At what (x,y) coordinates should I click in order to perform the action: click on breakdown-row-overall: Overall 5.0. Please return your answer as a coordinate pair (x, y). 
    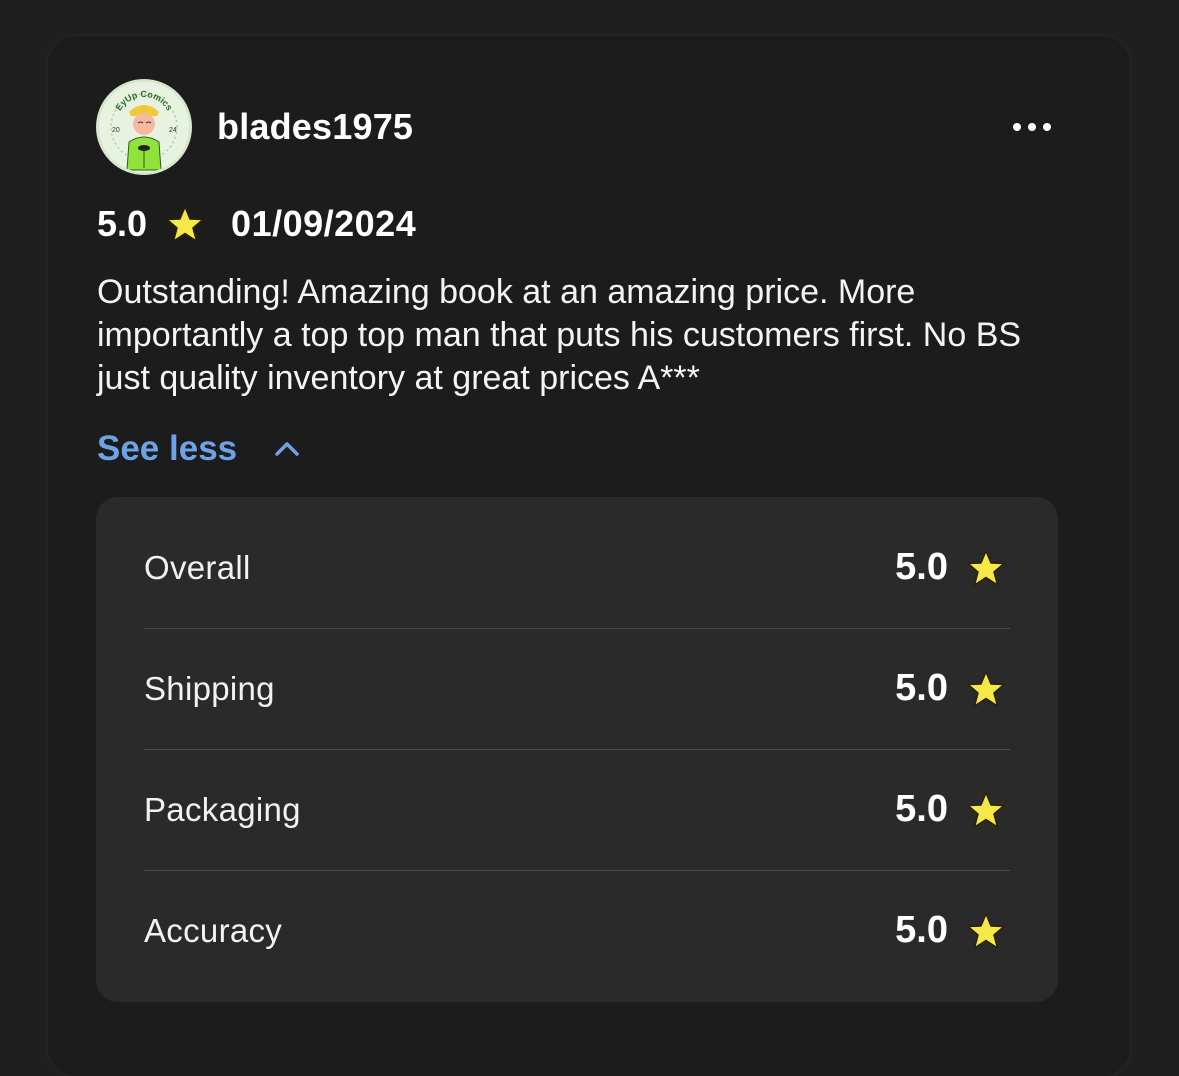
    Looking at the image, I should click on (577, 568).